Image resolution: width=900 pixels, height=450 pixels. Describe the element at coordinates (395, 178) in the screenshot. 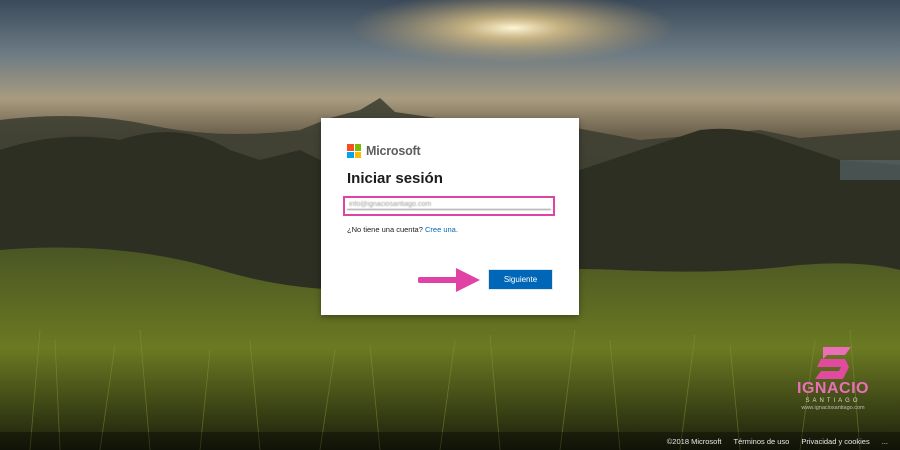

I see `page-title: Iniciar sesión` at that location.